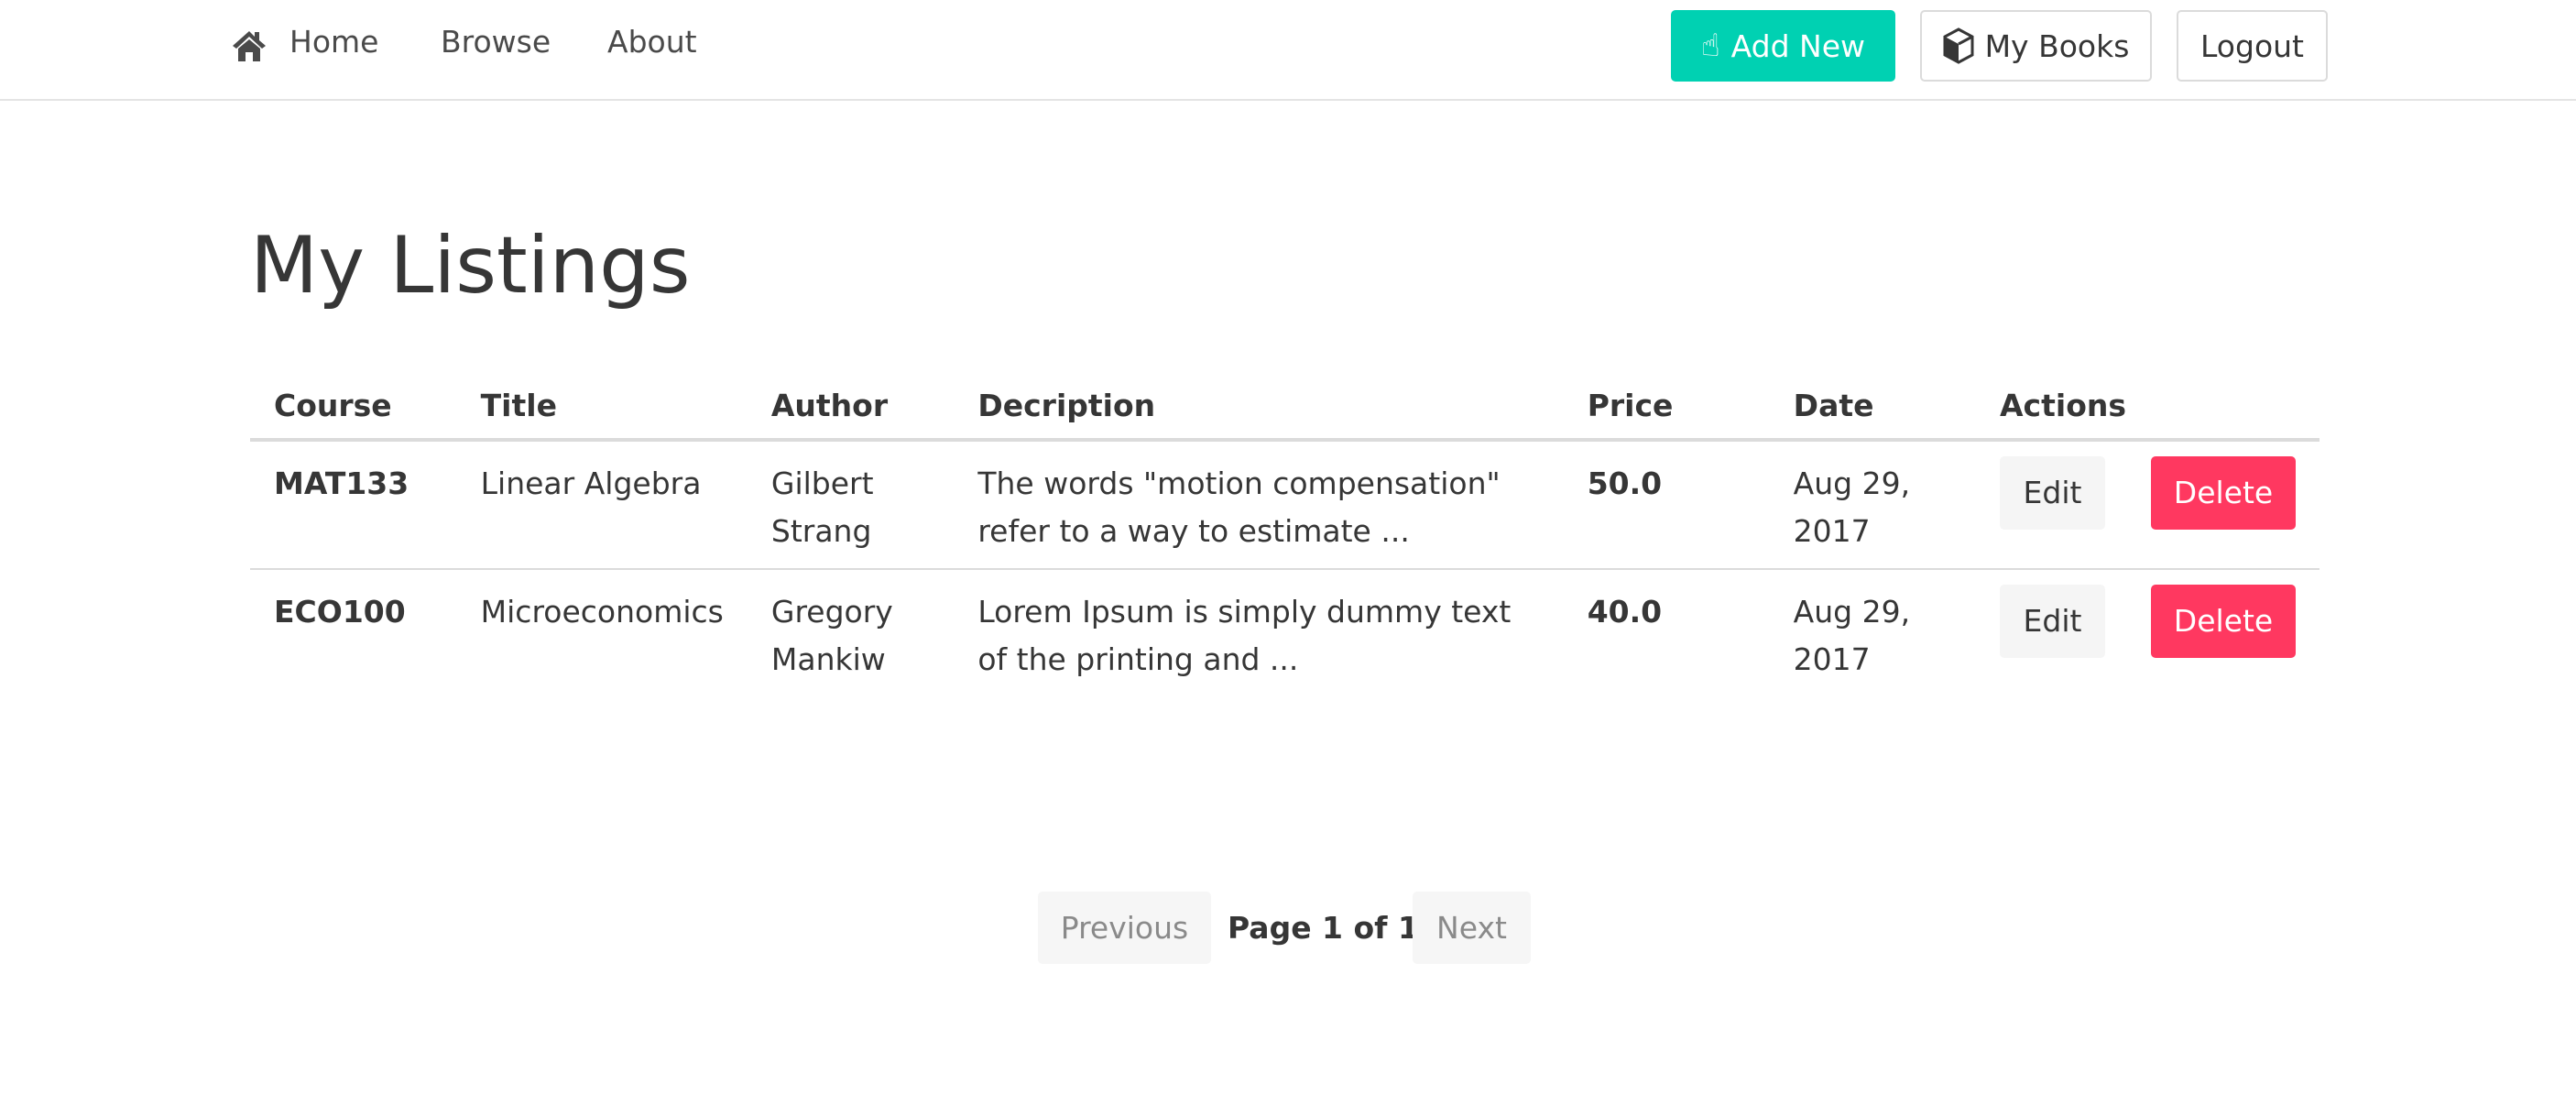  What do you see at coordinates (602, 409) in the screenshot?
I see `header-title: Title` at bounding box center [602, 409].